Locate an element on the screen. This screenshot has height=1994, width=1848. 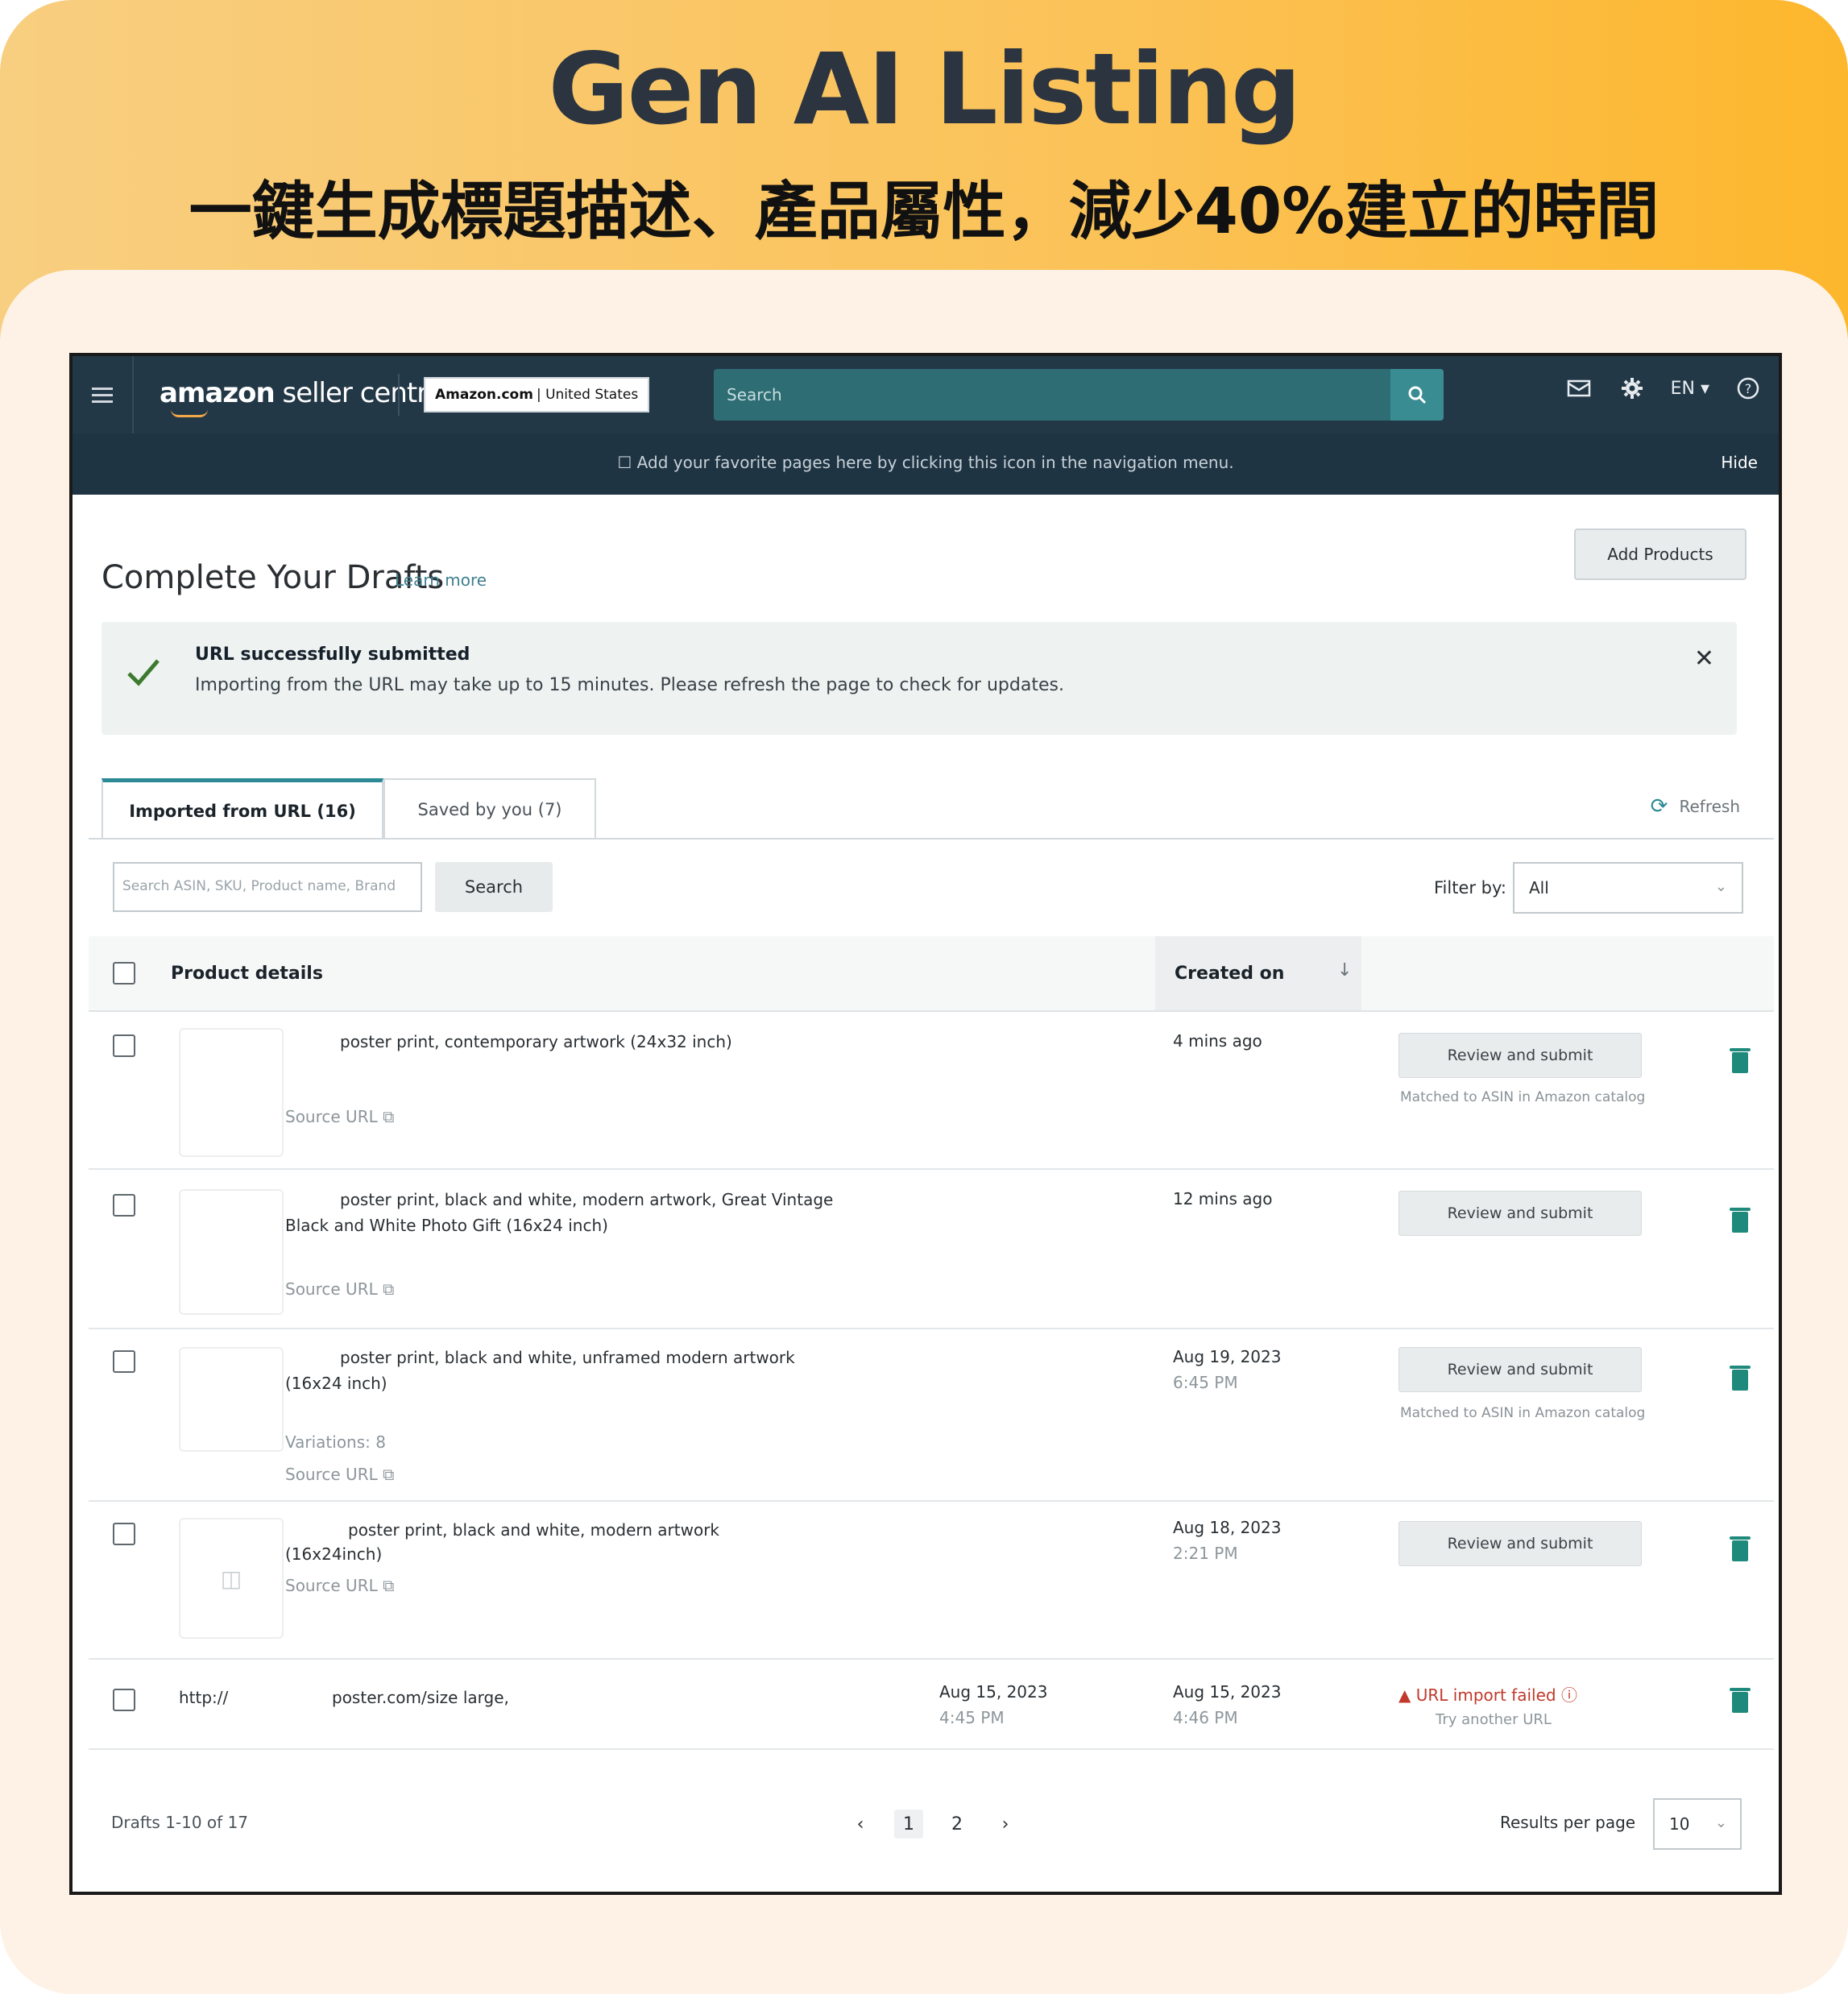
variations-count: Variations: 8 is located at coordinates (336, 1442).